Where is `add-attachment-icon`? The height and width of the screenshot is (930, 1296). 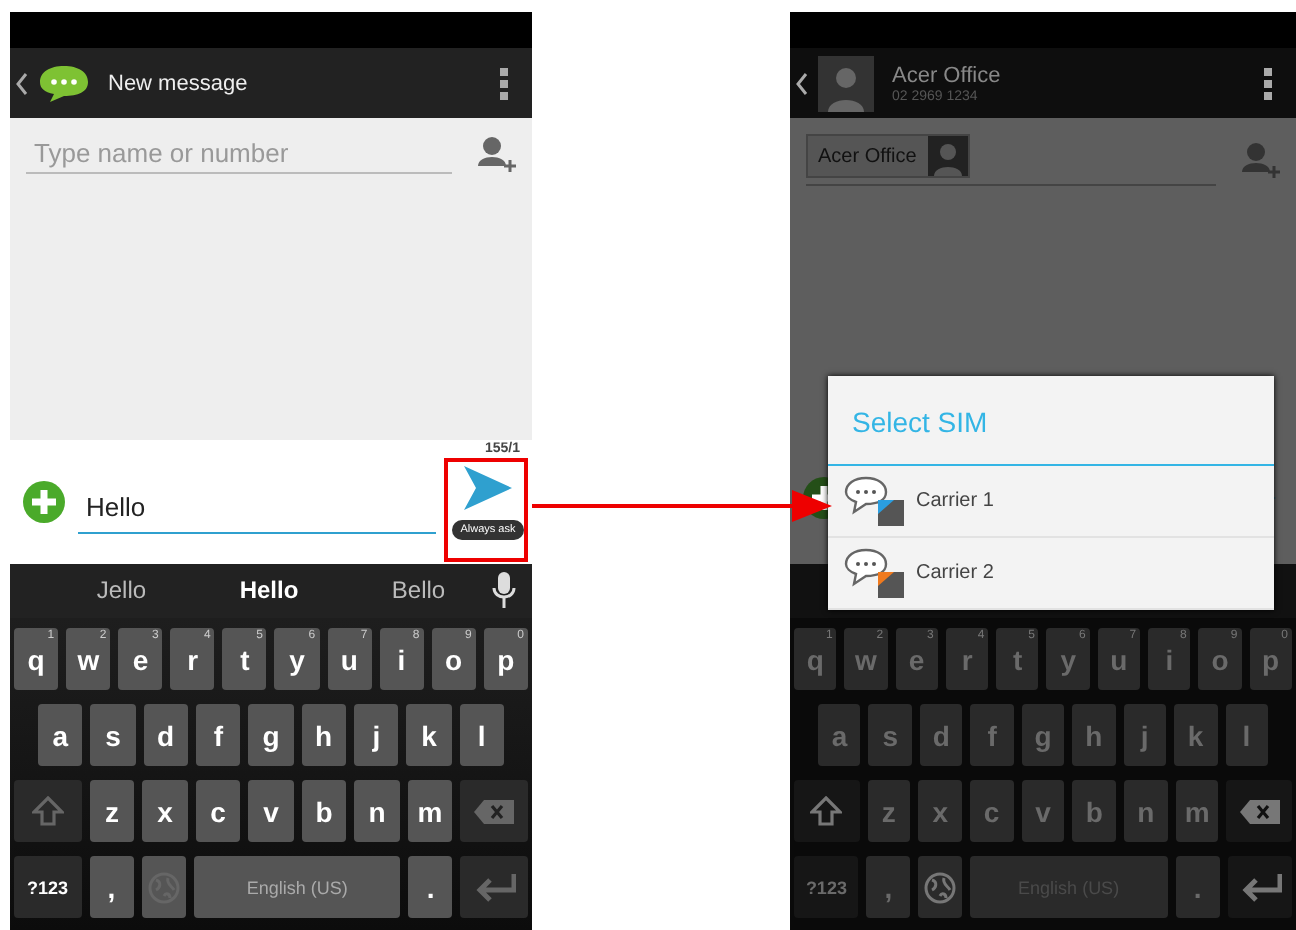 add-attachment-icon is located at coordinates (44, 502).